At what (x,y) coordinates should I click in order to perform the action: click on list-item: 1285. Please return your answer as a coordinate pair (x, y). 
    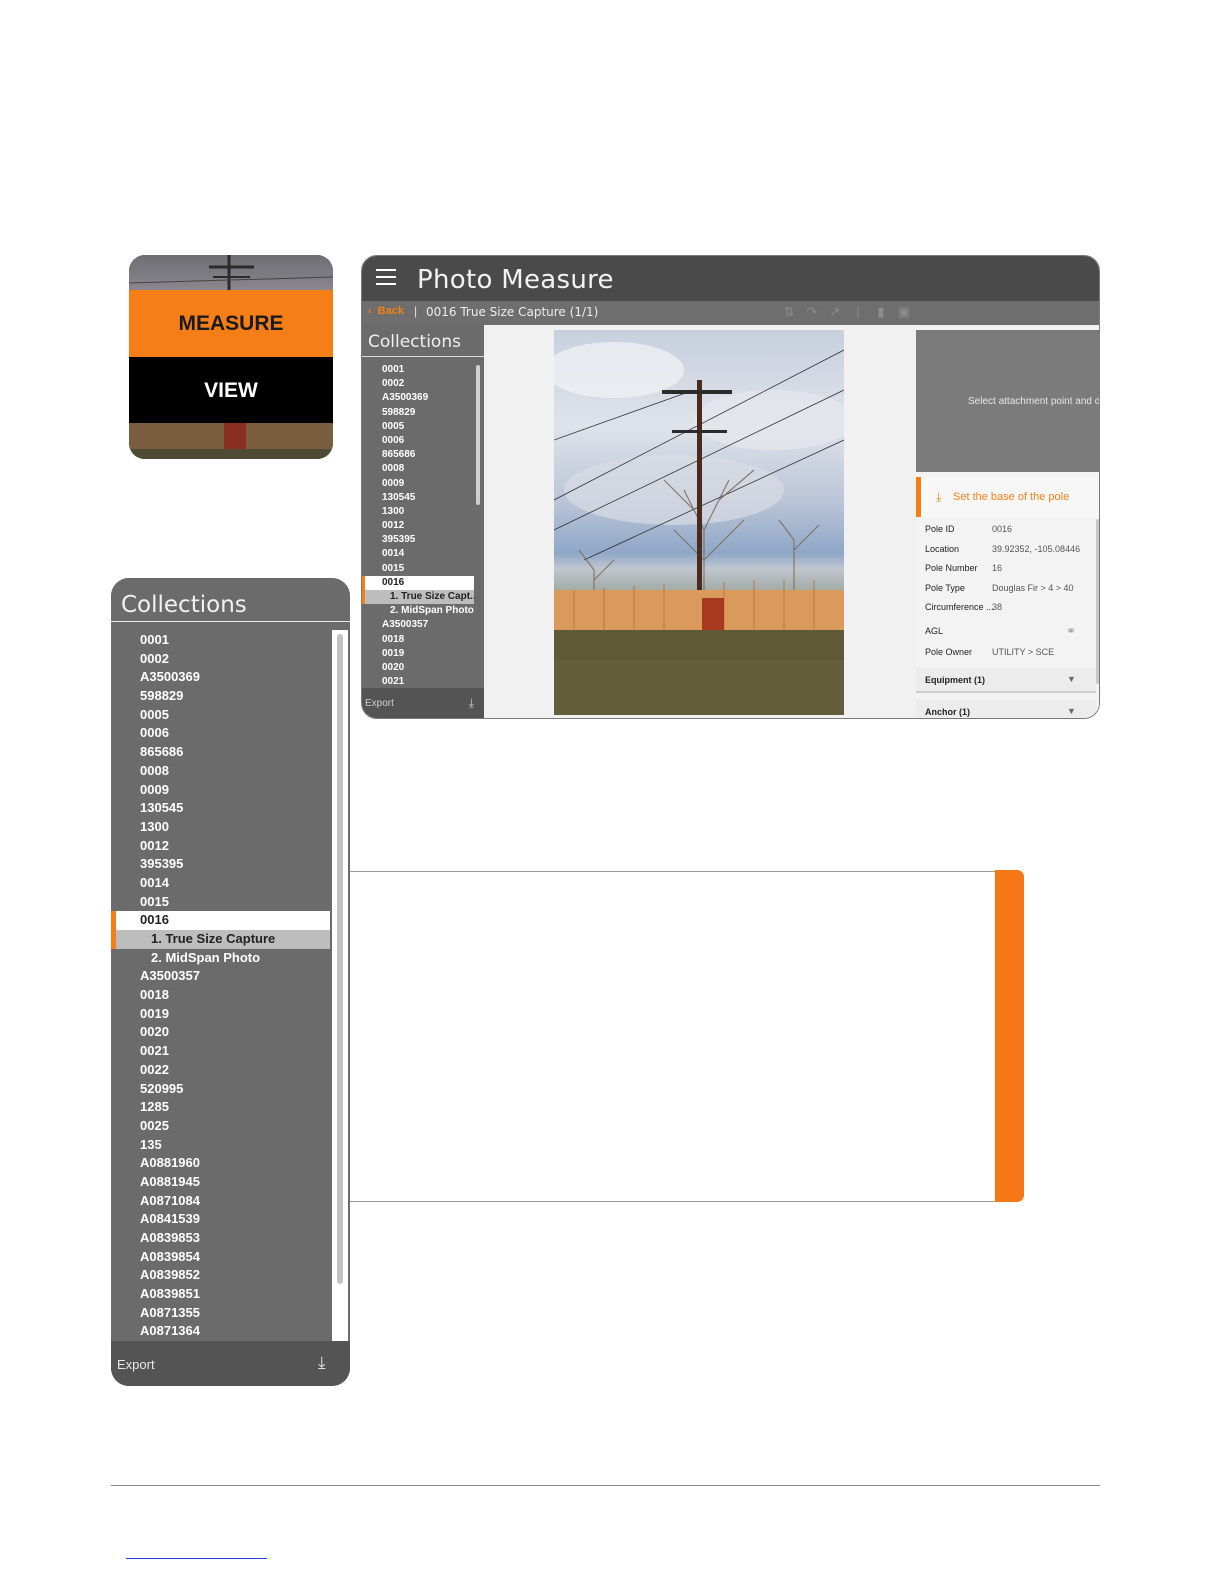
    Looking at the image, I should click on (220, 1107).